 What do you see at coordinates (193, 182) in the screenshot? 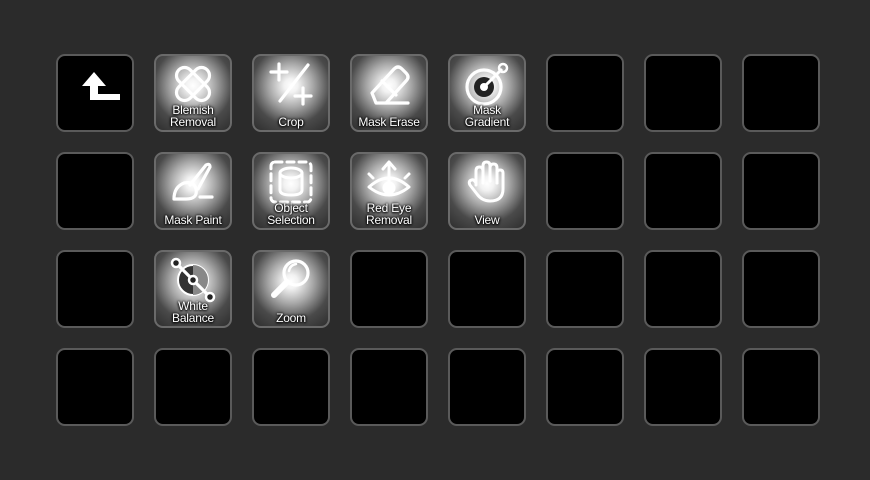
I see `paint-brush-icon` at bounding box center [193, 182].